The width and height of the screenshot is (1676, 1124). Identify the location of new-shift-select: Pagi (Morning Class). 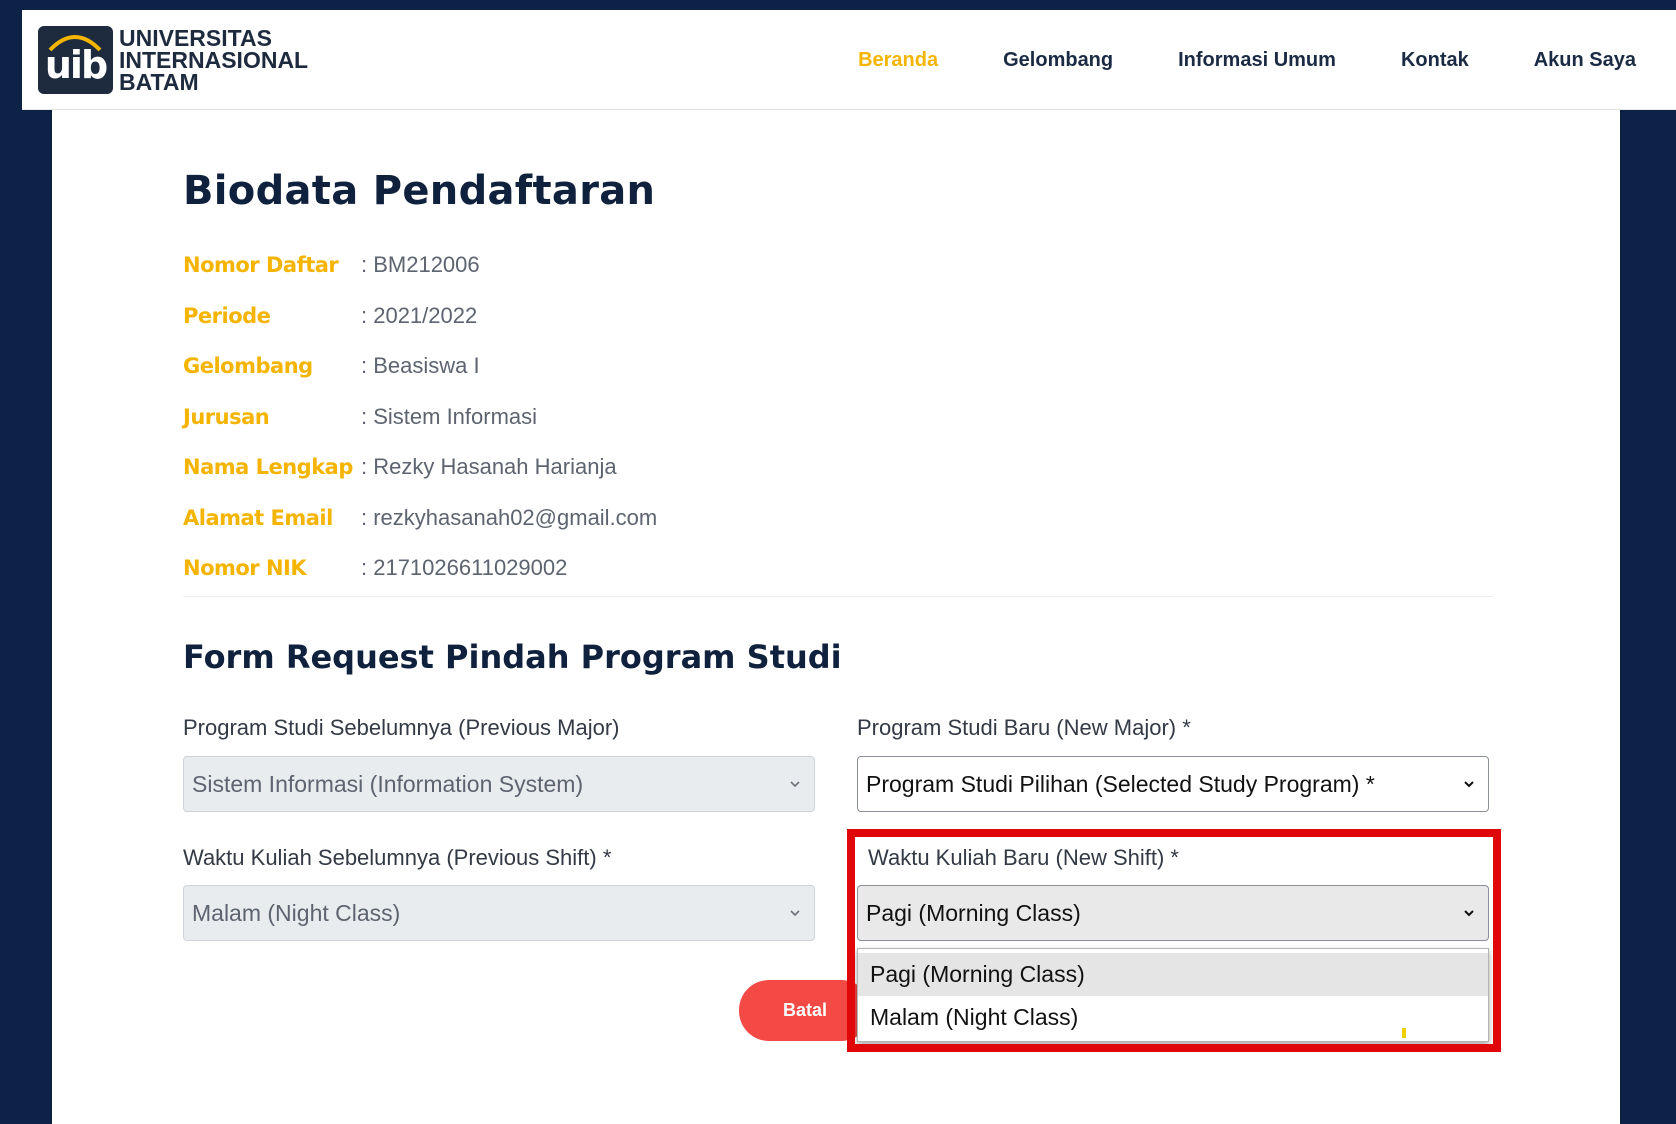
(1173, 913).